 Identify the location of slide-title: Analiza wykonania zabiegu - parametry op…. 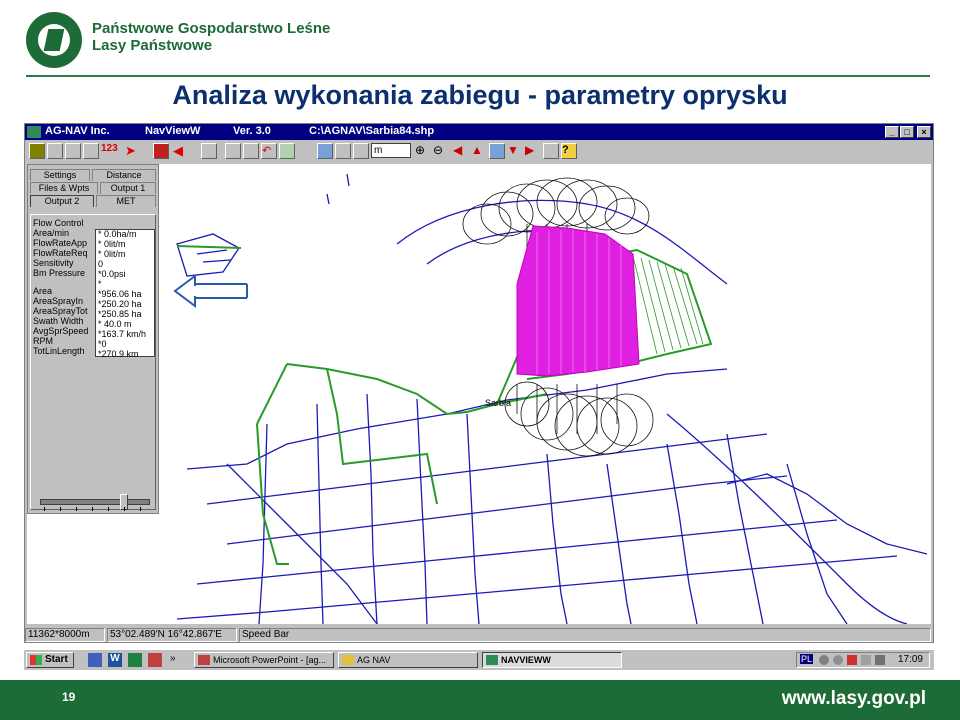
(480, 95).